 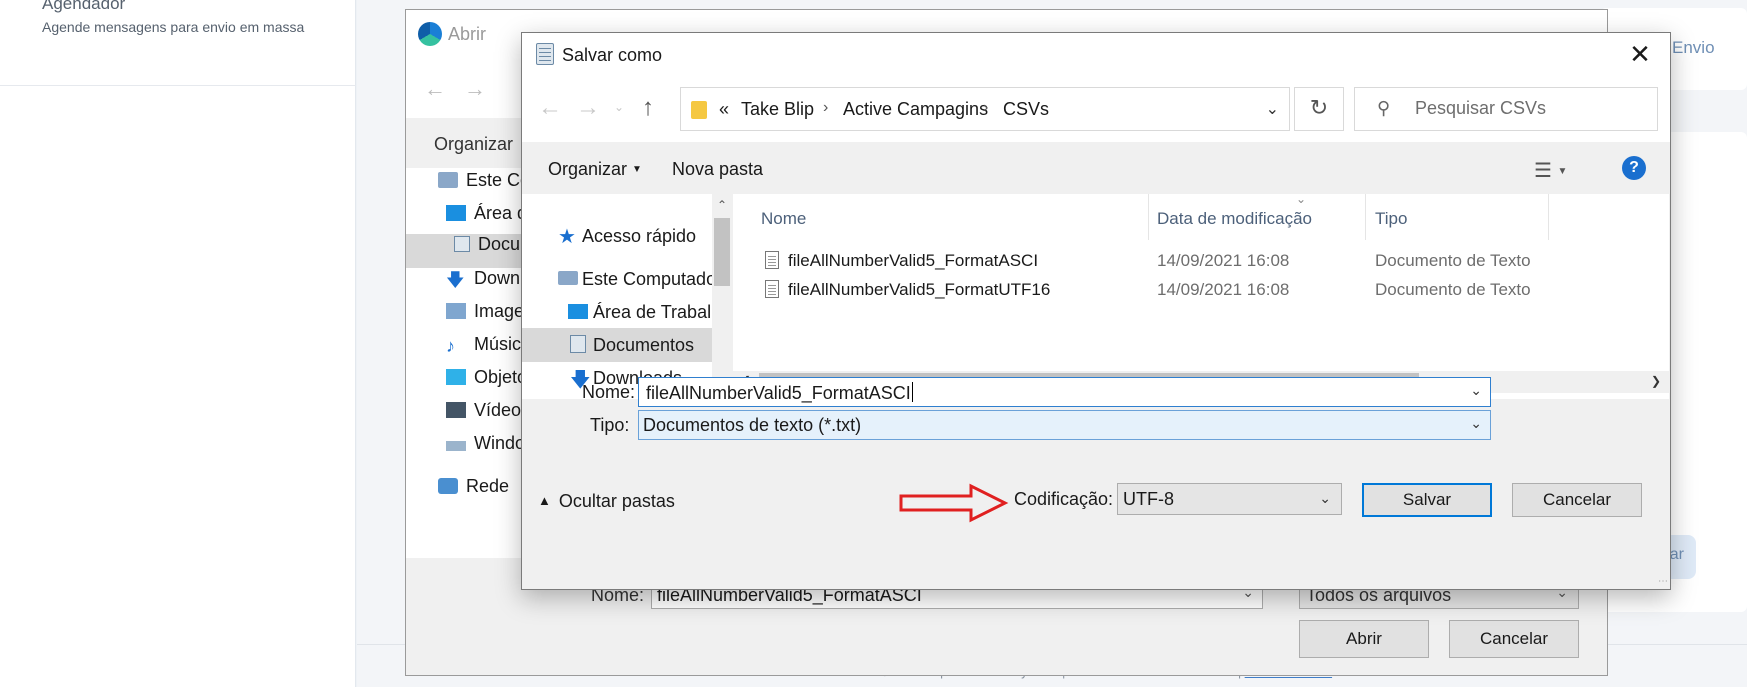 What do you see at coordinates (83, 7) in the screenshot?
I see `sidebar-title: Agendador` at bounding box center [83, 7].